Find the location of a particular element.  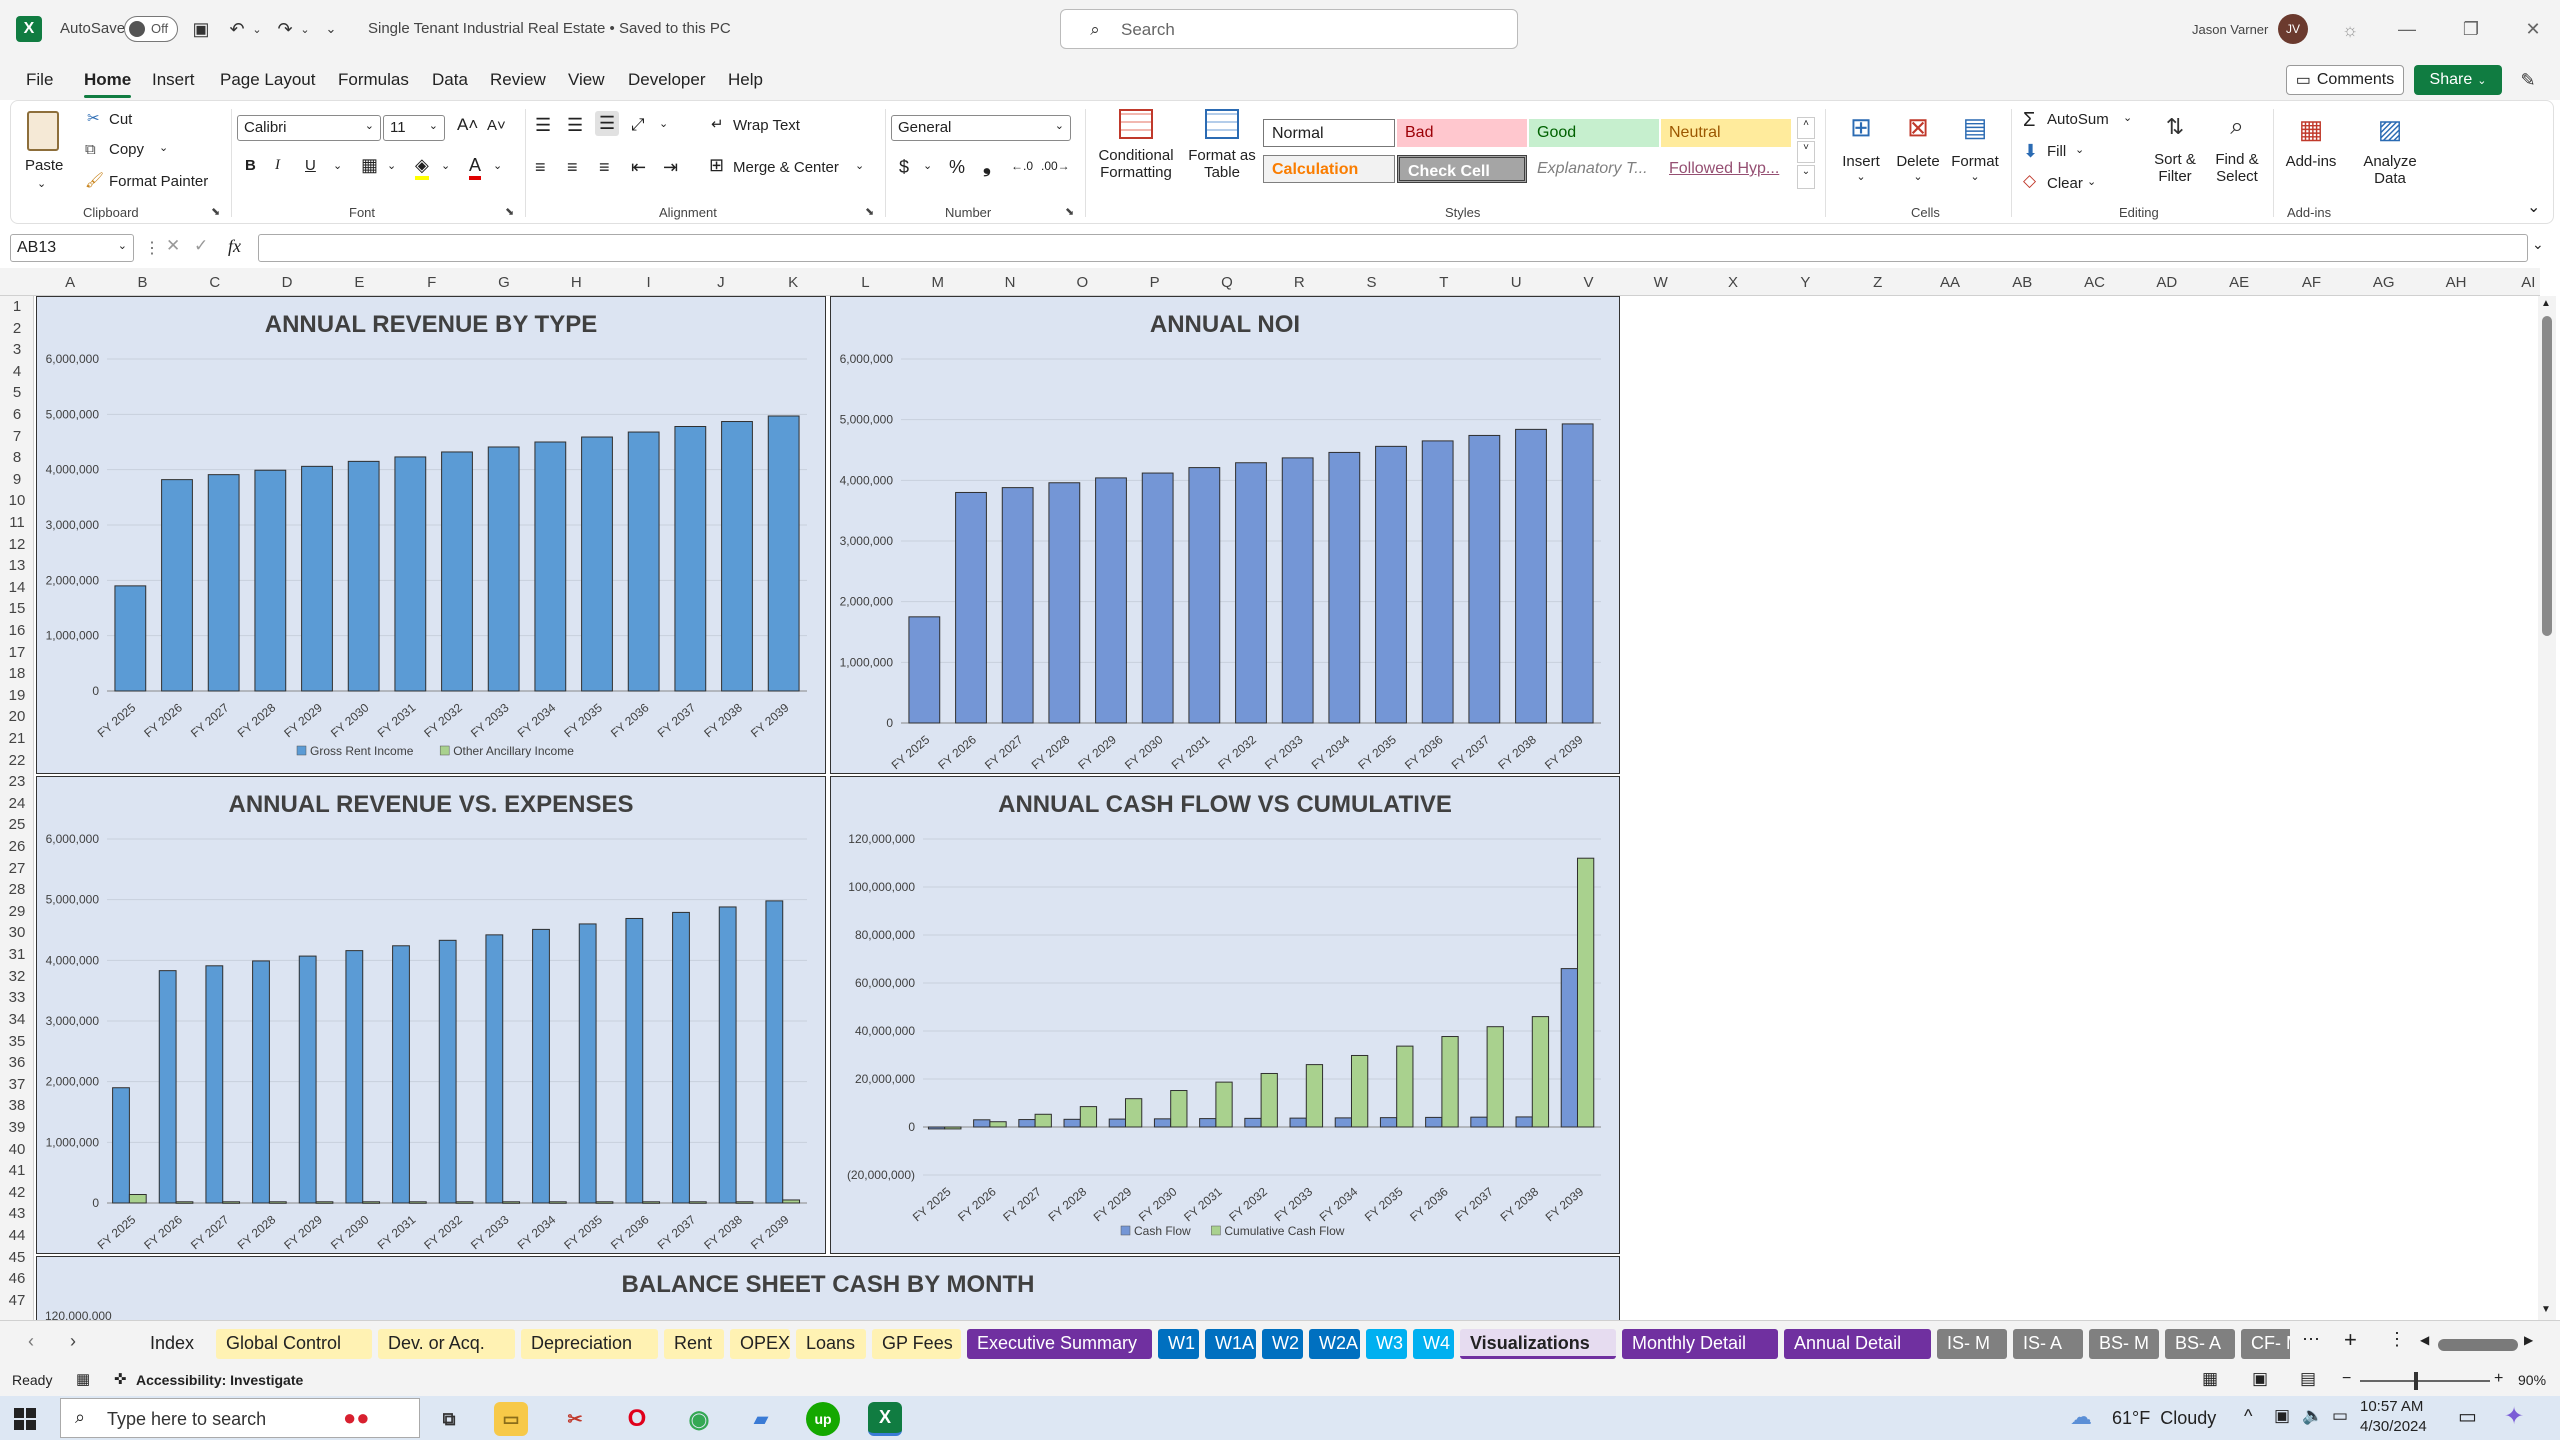

tab-file: File is located at coordinates (39, 80).